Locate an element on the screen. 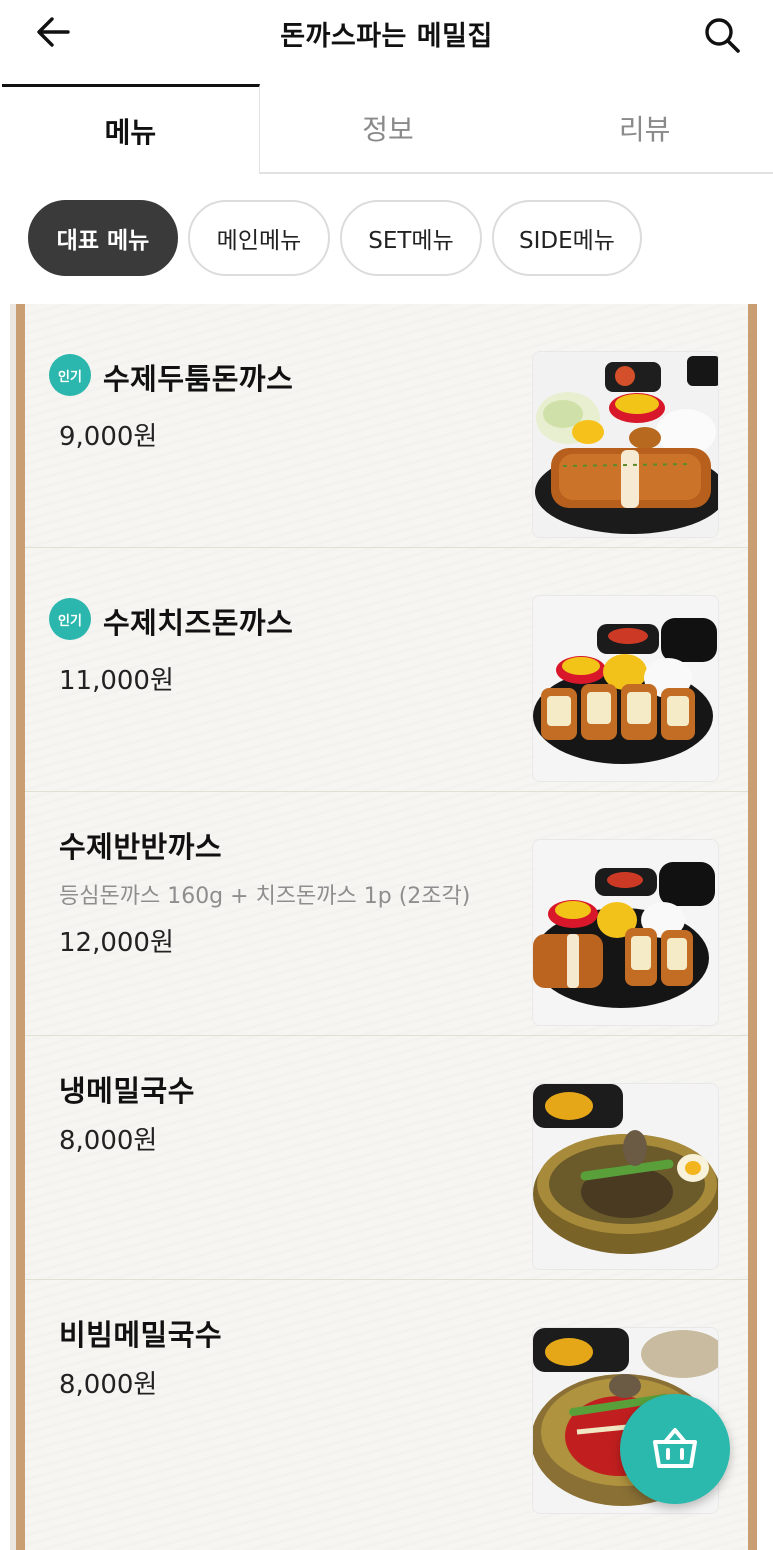 Image resolution: width=773 pixels, height=1550 pixels. menu-item-price: 12,000원 is located at coordinates (116, 943).